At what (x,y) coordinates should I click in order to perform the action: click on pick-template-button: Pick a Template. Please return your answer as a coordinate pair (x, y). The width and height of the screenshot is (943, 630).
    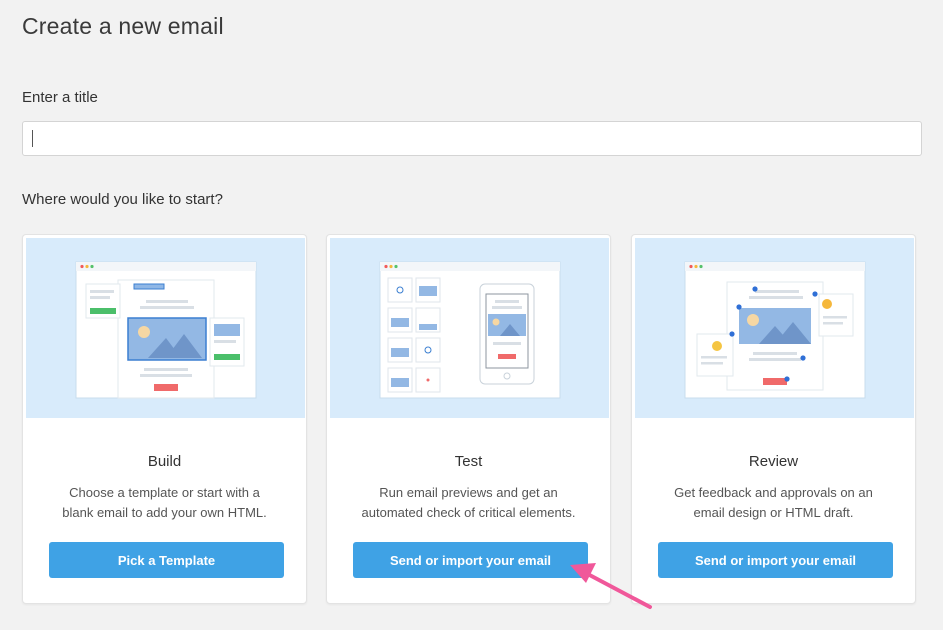
    Looking at the image, I should click on (166, 560).